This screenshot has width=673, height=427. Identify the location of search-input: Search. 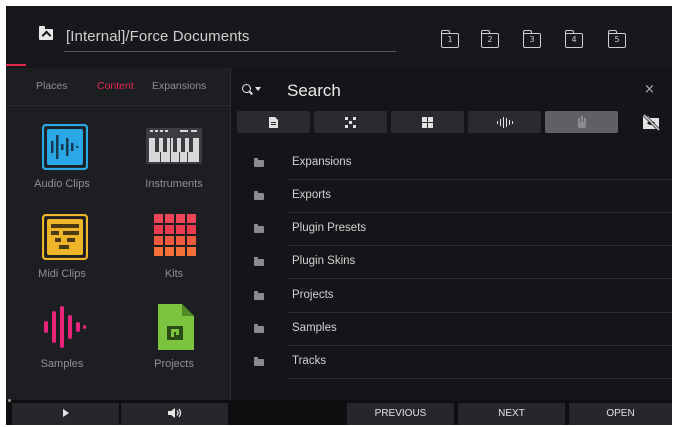
(314, 91).